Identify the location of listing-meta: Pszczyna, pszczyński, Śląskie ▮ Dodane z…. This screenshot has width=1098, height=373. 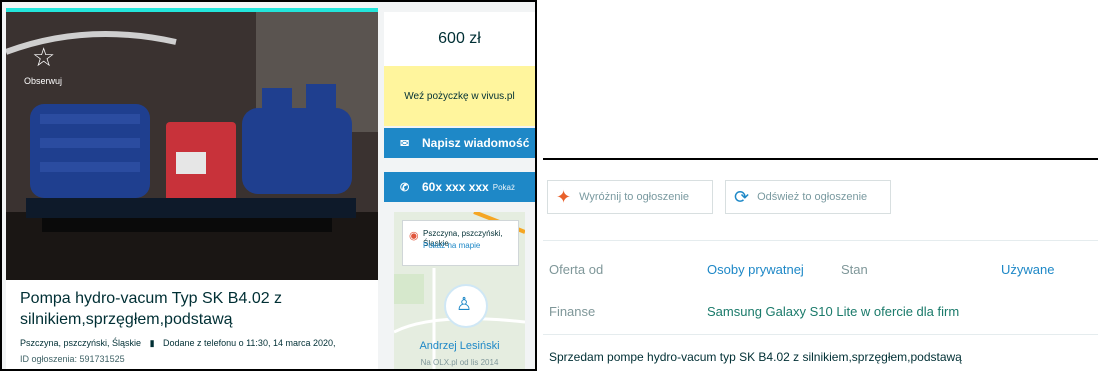
(178, 343).